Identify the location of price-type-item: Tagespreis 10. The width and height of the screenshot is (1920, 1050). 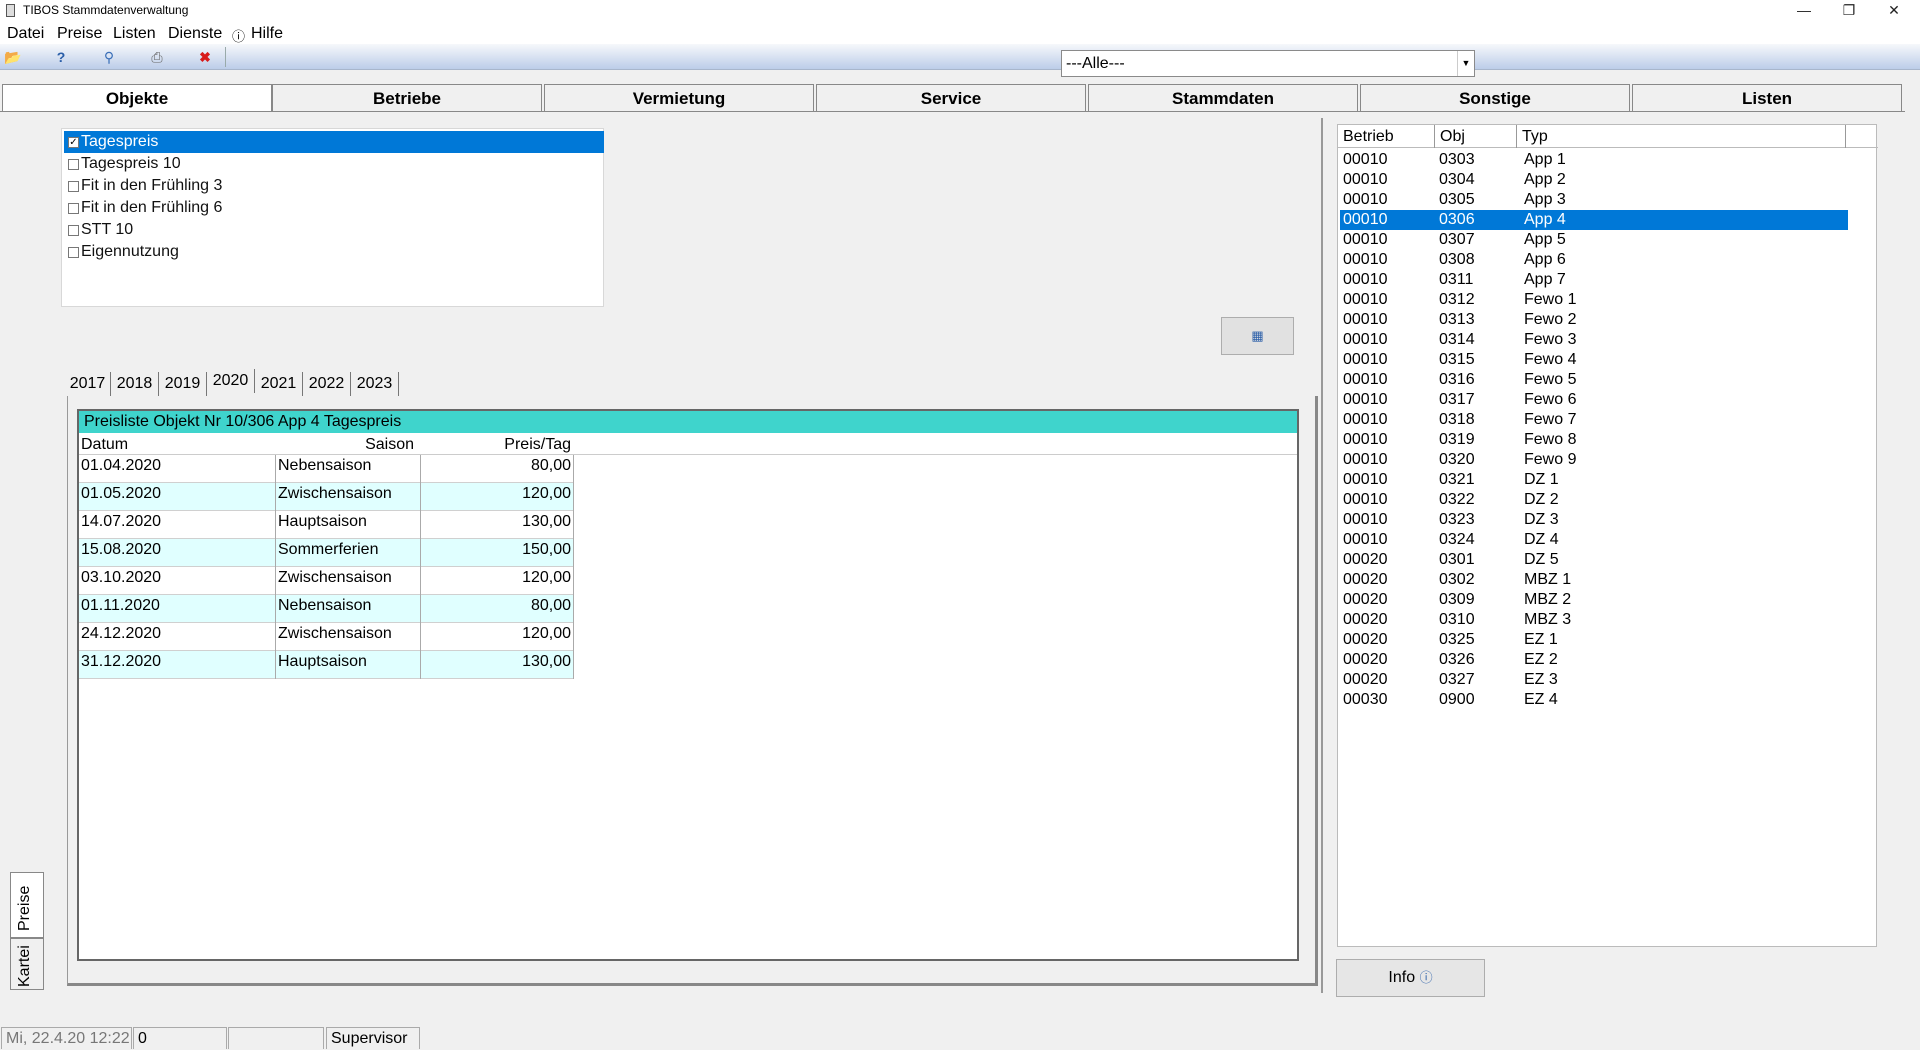
(334, 164).